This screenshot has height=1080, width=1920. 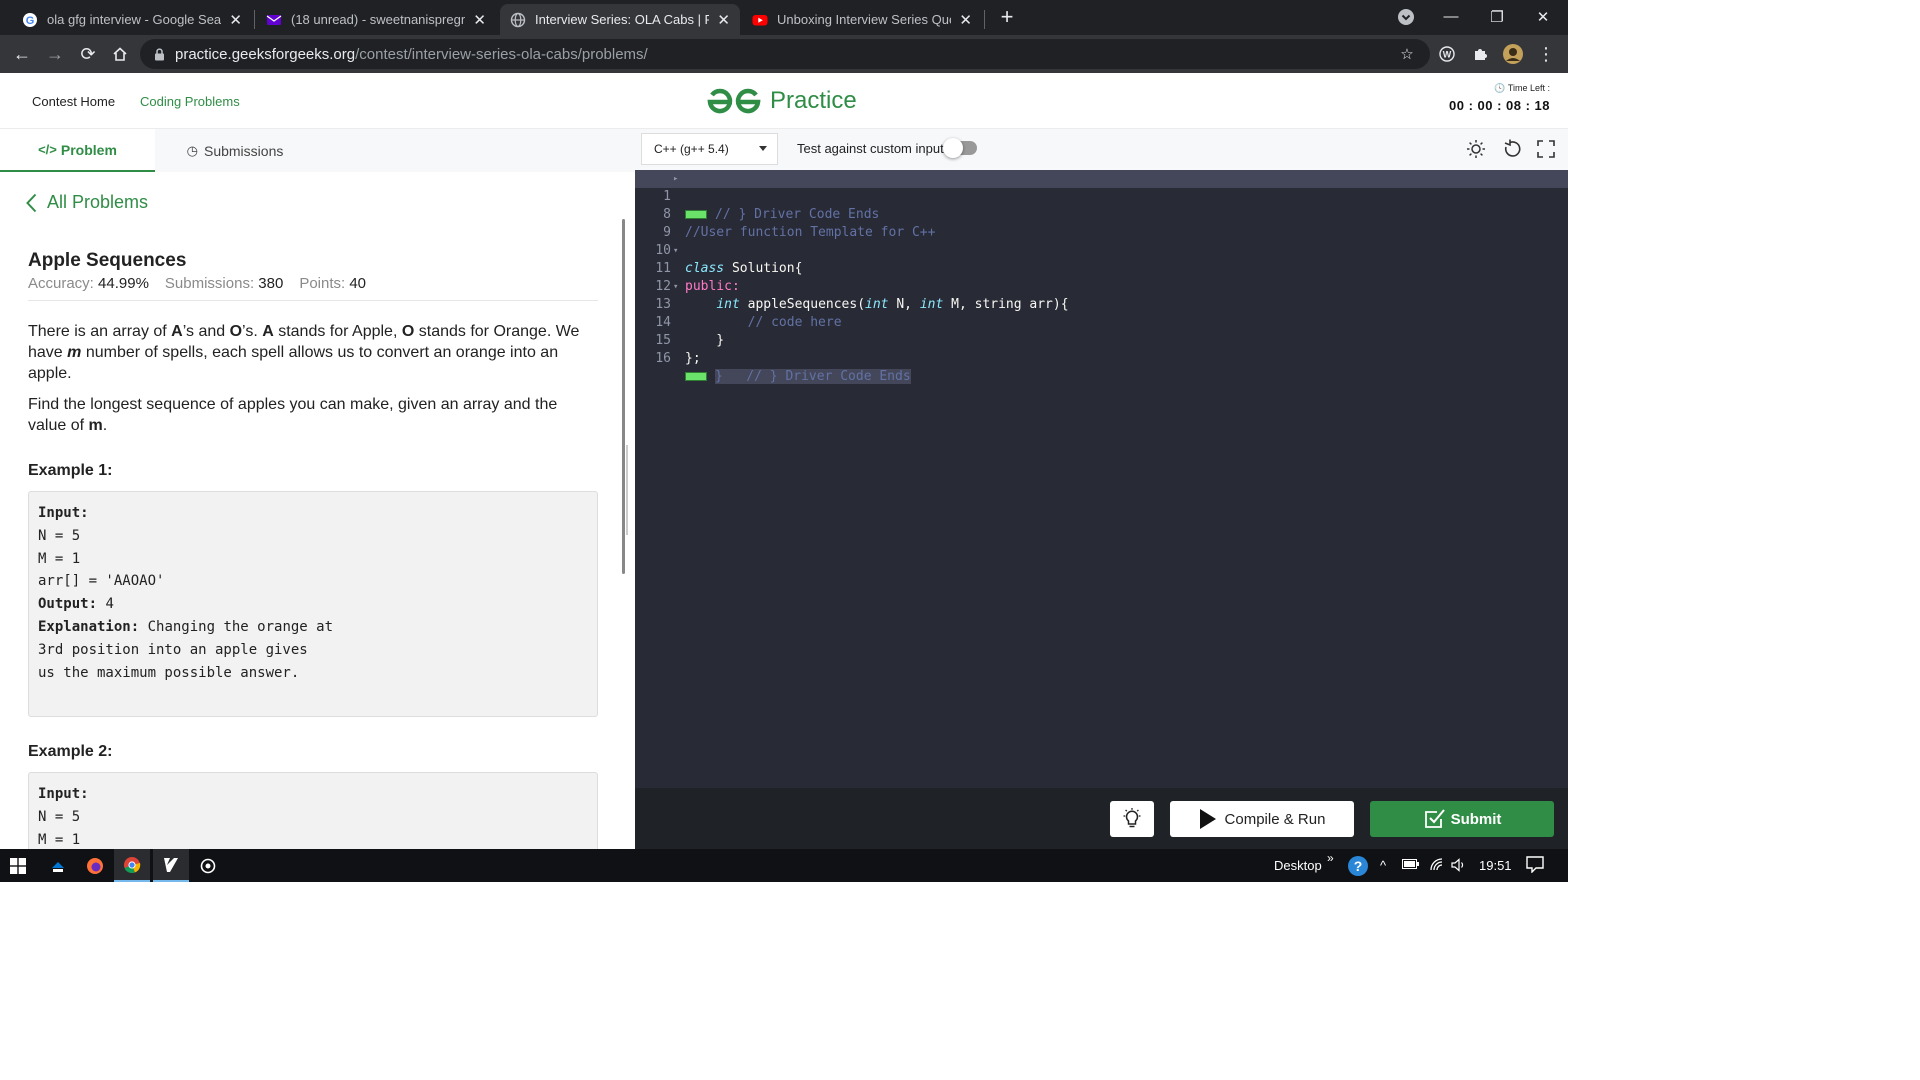 I want to click on new-tab-icon: +, so click(x=1007, y=16).